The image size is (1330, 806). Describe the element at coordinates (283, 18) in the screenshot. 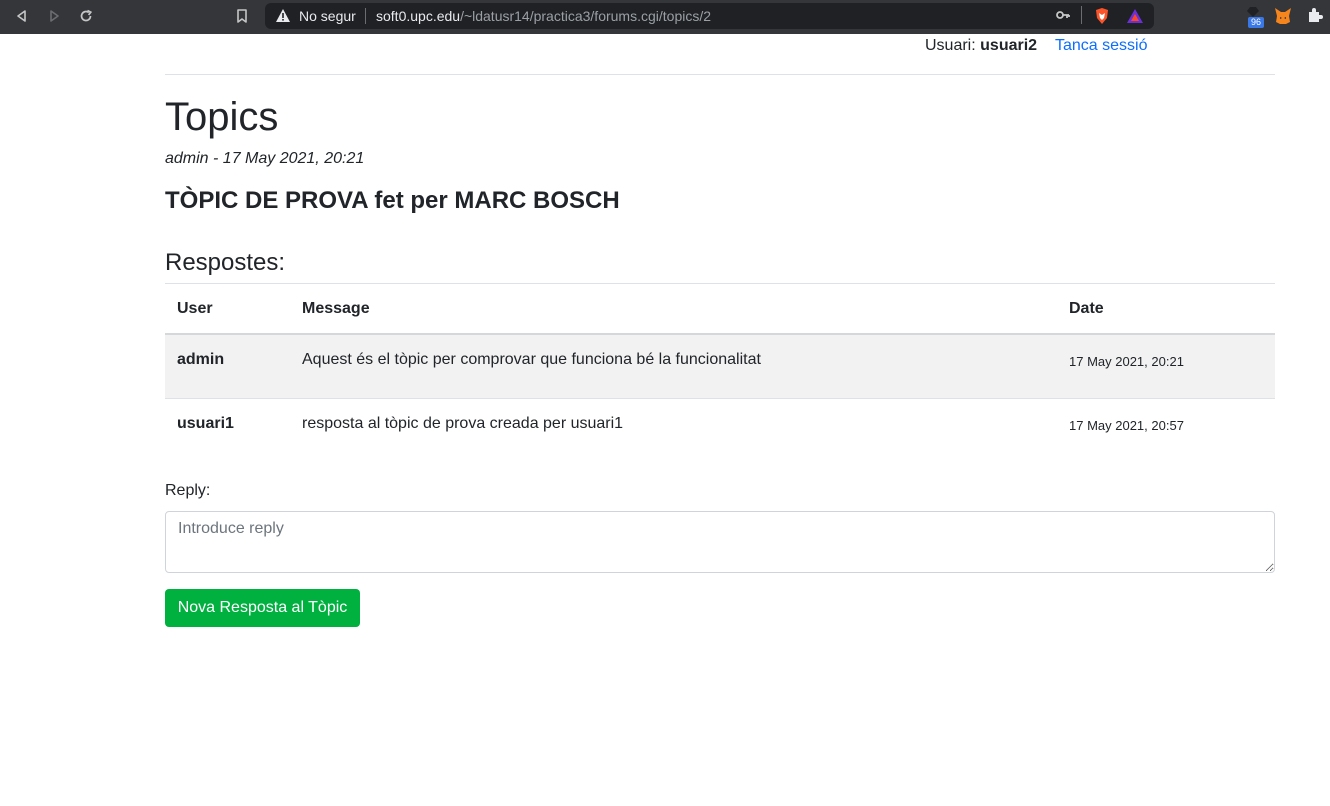

I see `warning-icon` at that location.